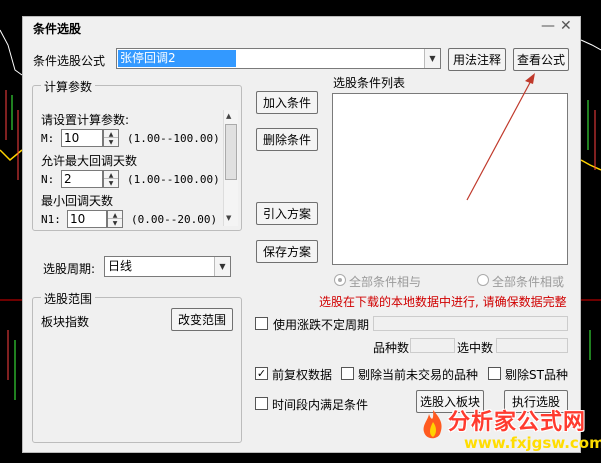  I want to click on uncertain-period-checkbox, so click(261, 323).